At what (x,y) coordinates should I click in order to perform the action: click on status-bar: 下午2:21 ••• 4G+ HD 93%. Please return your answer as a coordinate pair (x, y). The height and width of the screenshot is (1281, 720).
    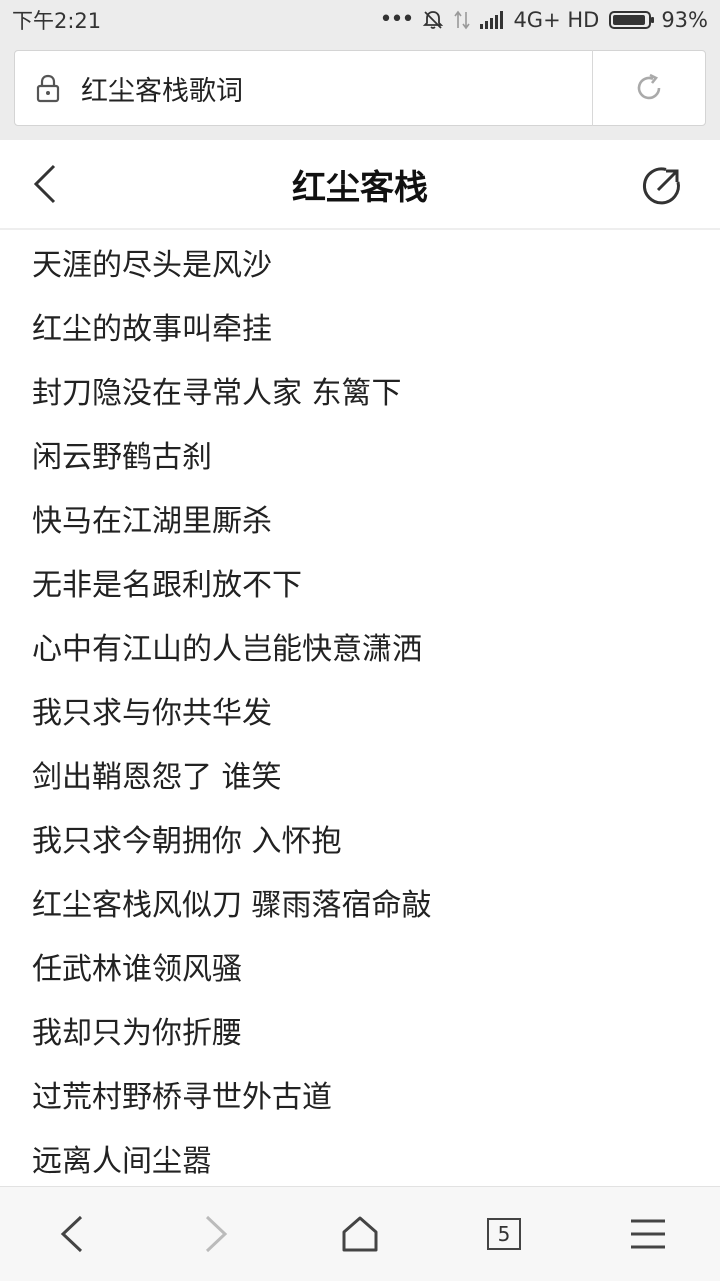
    Looking at the image, I should click on (360, 20).